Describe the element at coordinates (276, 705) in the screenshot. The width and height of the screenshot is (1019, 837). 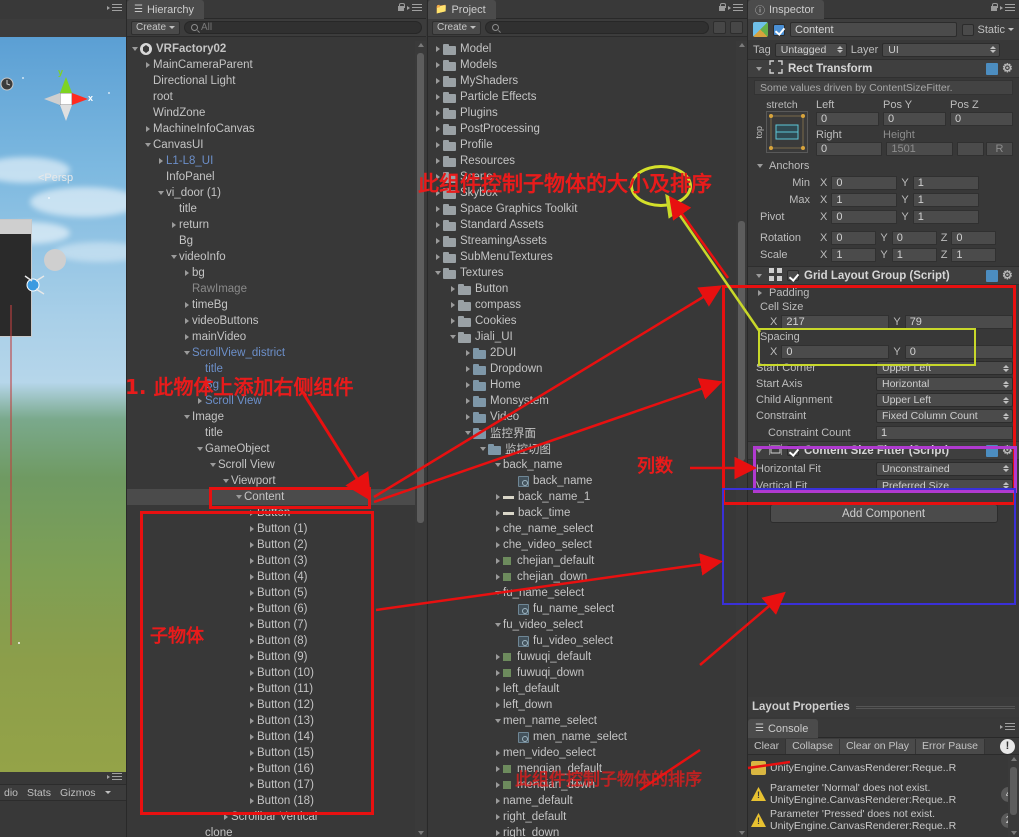
I see `tree-row: Button (12)` at that location.